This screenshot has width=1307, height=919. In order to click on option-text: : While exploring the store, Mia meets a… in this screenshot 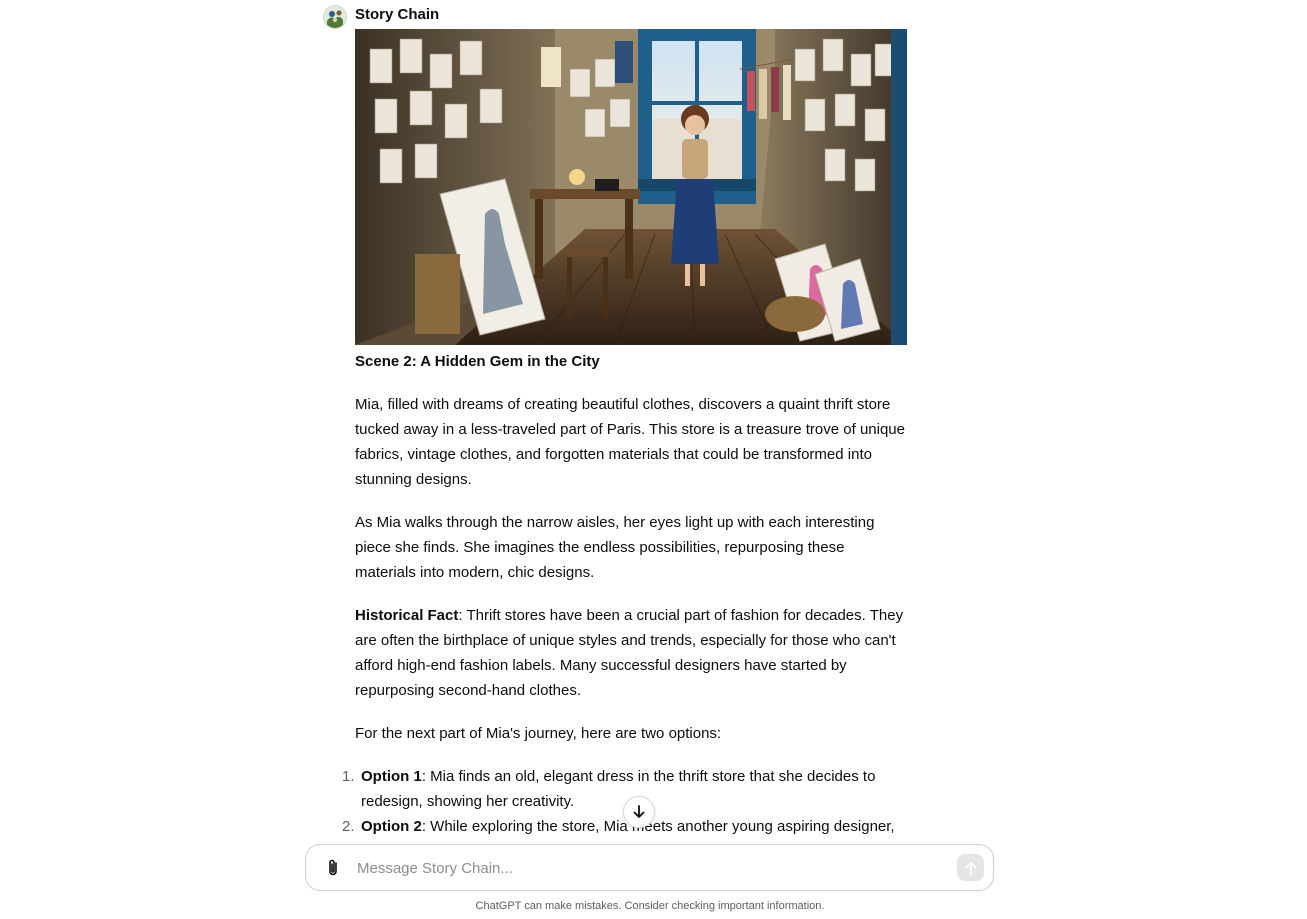, I will do `click(658, 826)`.